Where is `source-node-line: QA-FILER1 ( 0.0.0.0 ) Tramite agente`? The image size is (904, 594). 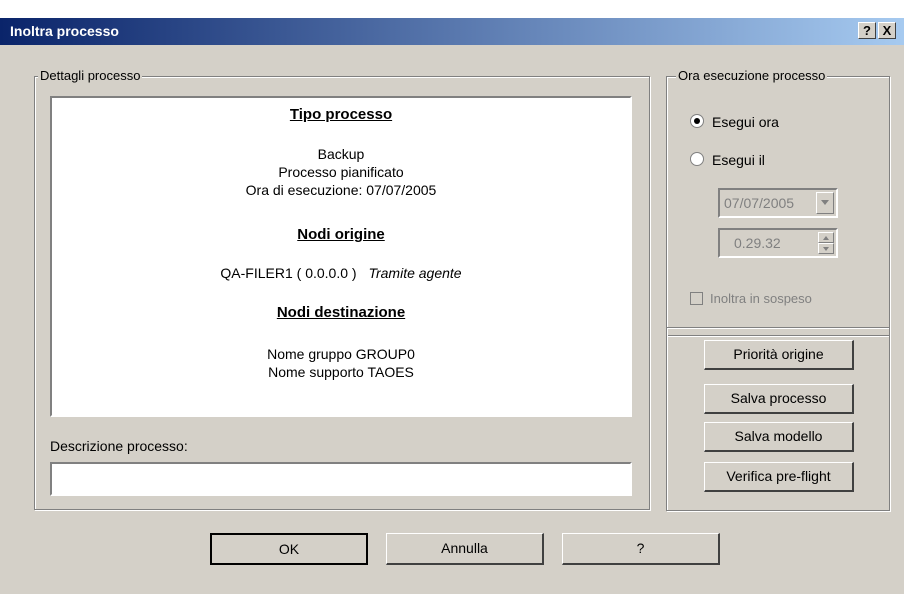 source-node-line: QA-FILER1 ( 0.0.0.0 ) Tramite agente is located at coordinates (341, 273).